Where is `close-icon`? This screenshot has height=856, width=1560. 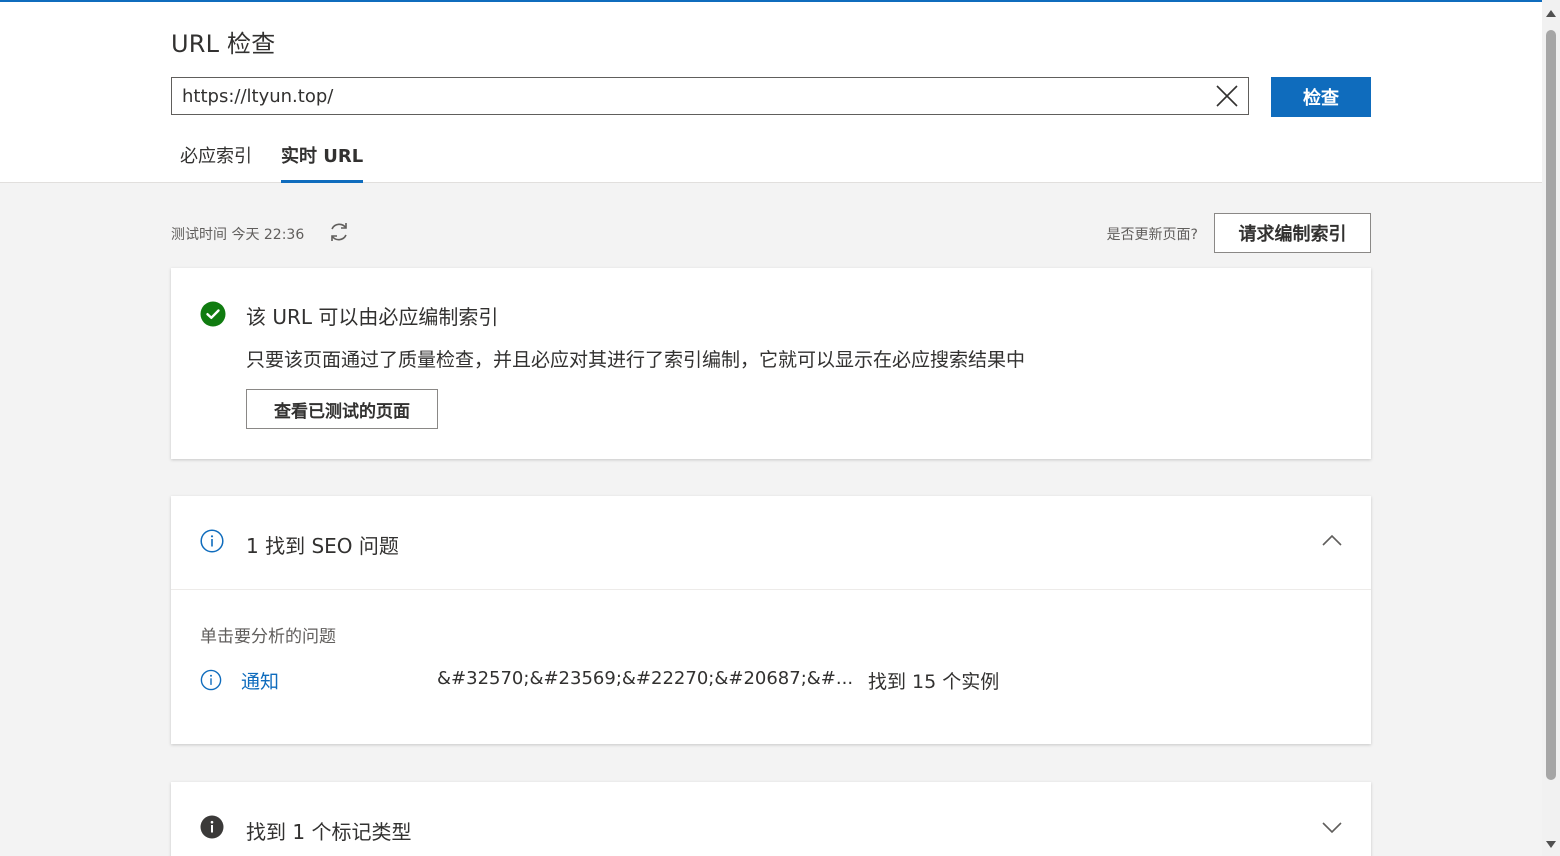
close-icon is located at coordinates (1227, 96).